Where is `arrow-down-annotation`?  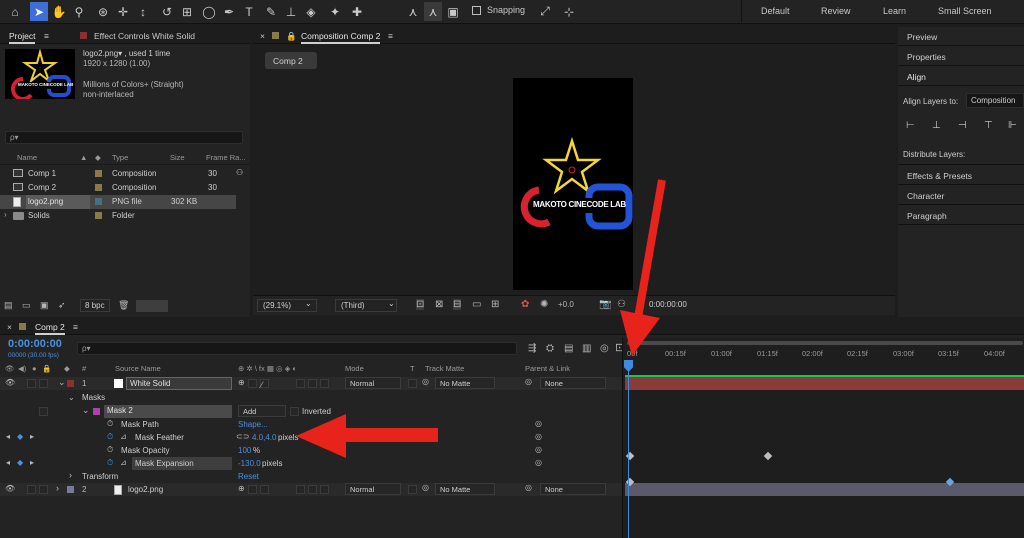
arrow-down-annotation is located at coordinates (643, 267).